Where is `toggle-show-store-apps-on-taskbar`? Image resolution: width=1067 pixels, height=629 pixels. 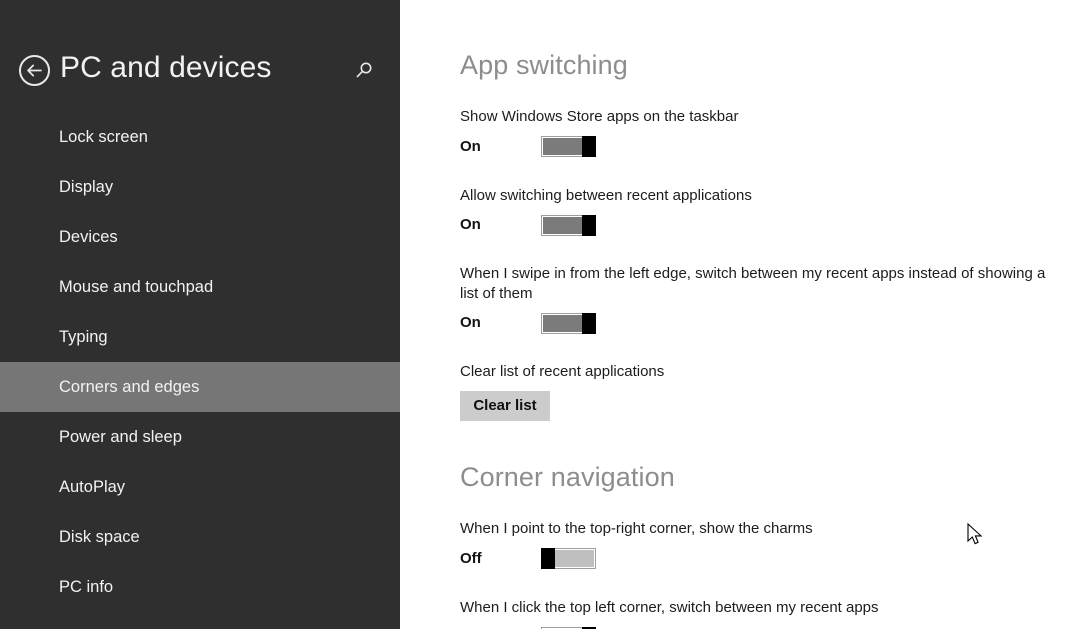
toggle-show-store-apps-on-taskbar is located at coordinates (568, 147).